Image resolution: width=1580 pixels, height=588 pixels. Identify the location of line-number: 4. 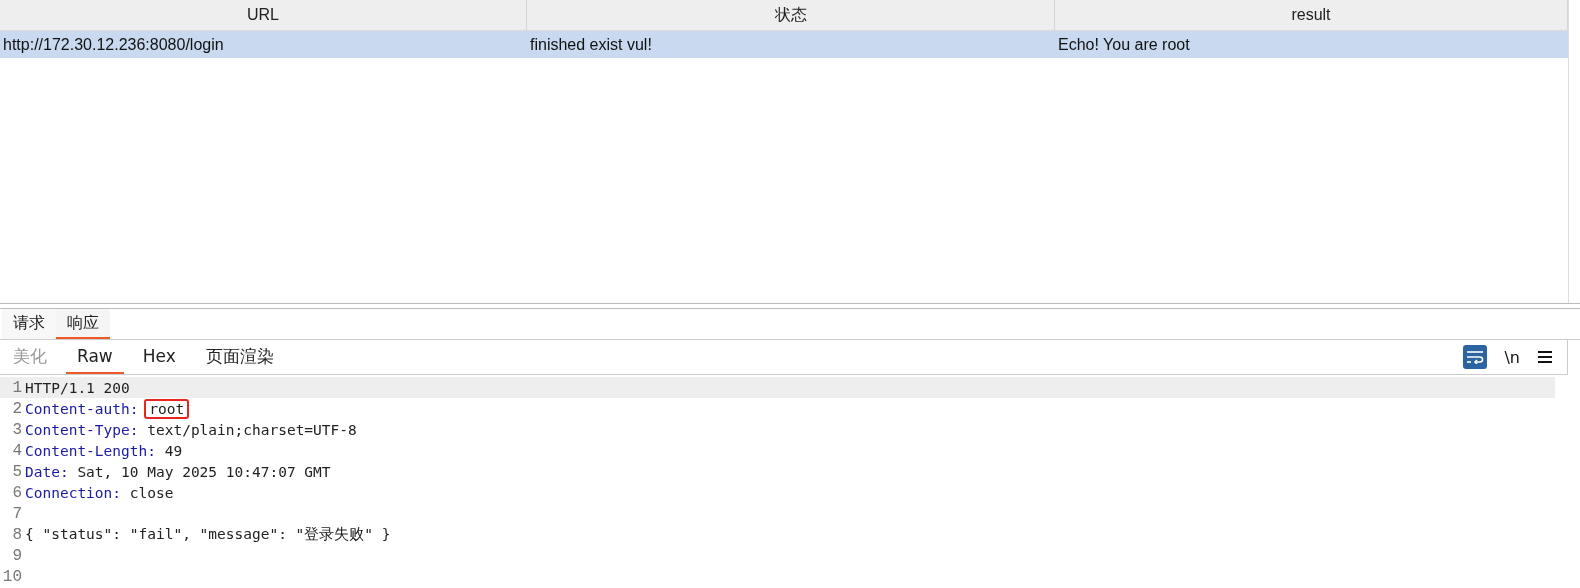
(17, 450).